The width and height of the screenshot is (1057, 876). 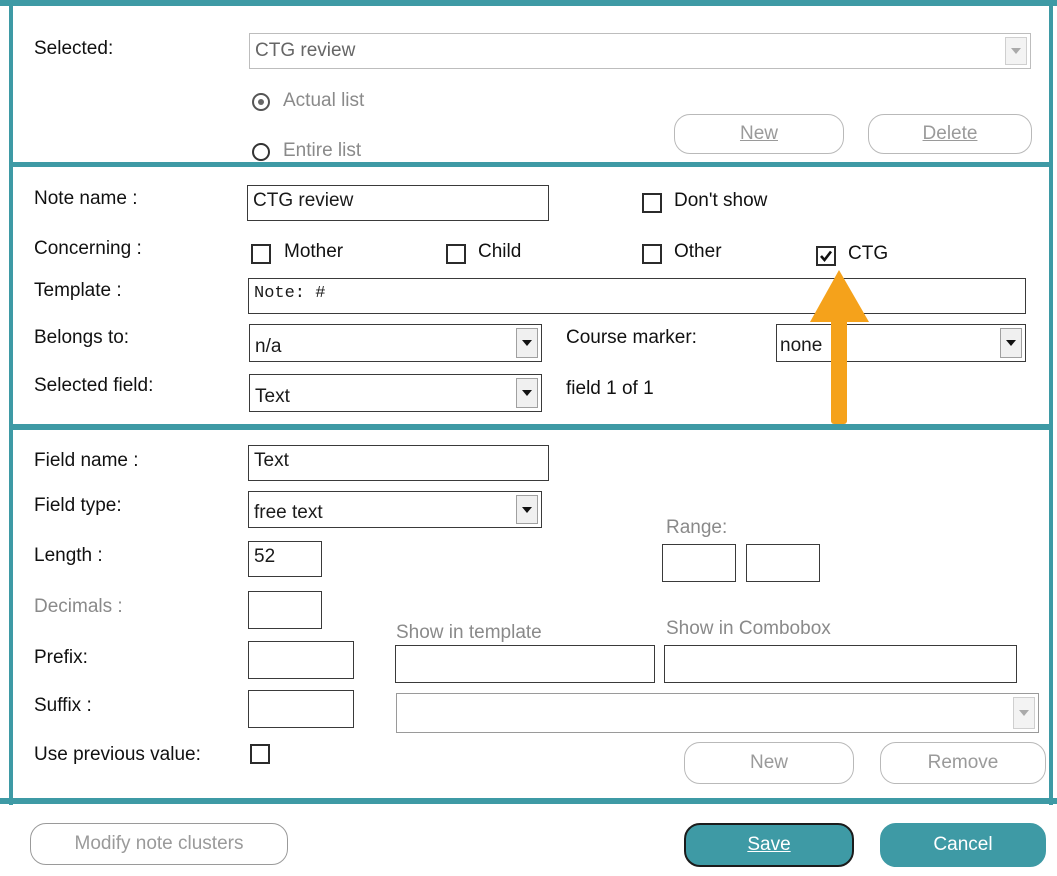 I want to click on new-field-button: New, so click(x=769, y=763).